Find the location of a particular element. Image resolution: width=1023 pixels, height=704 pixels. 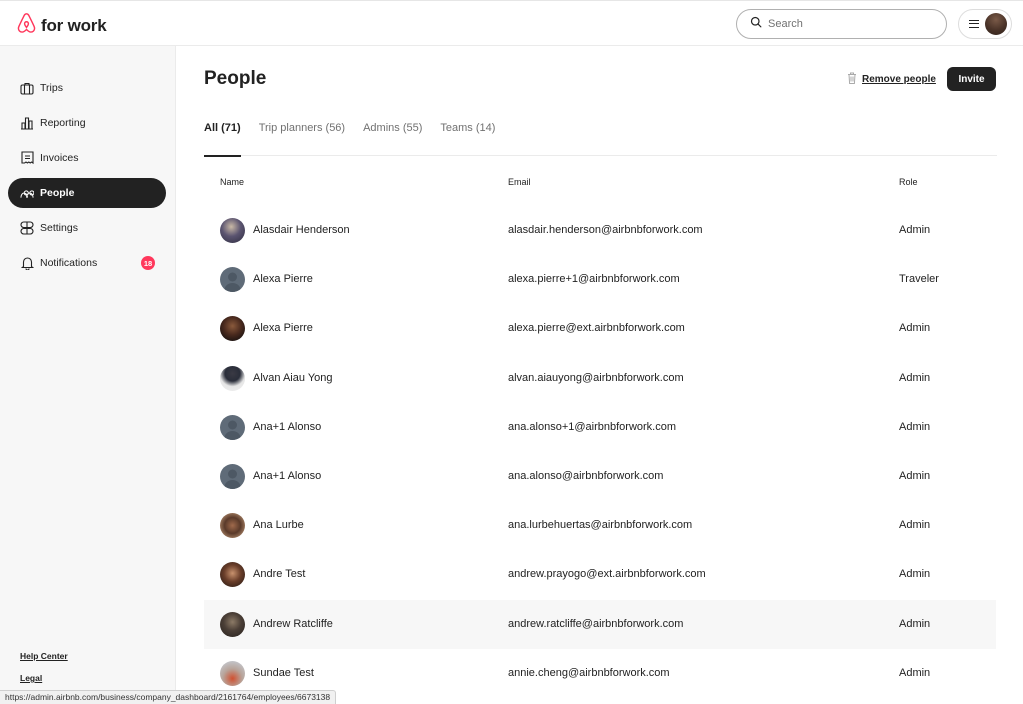

sidebar-item-label: Reporting is located at coordinates (63, 123).